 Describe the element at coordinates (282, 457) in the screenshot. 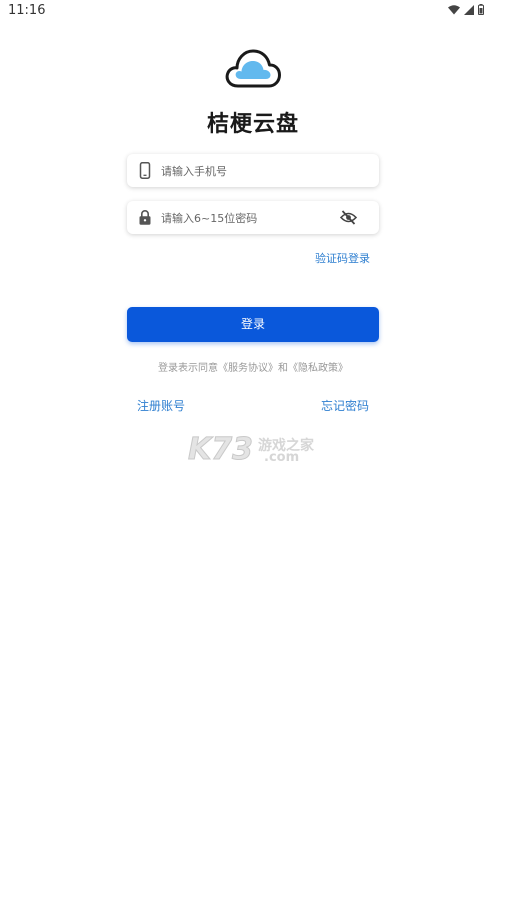

I see `watermark-domain: .com` at that location.